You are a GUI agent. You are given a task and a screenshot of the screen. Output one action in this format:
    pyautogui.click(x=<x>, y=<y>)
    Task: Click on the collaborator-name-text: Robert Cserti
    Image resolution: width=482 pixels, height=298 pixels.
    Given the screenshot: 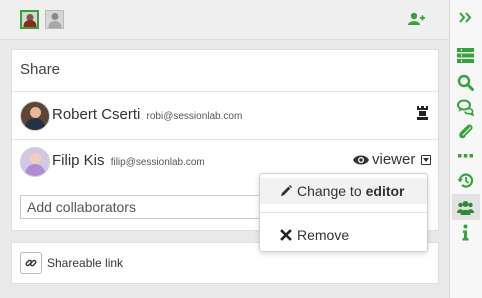 What is the action you would take?
    pyautogui.click(x=96, y=114)
    